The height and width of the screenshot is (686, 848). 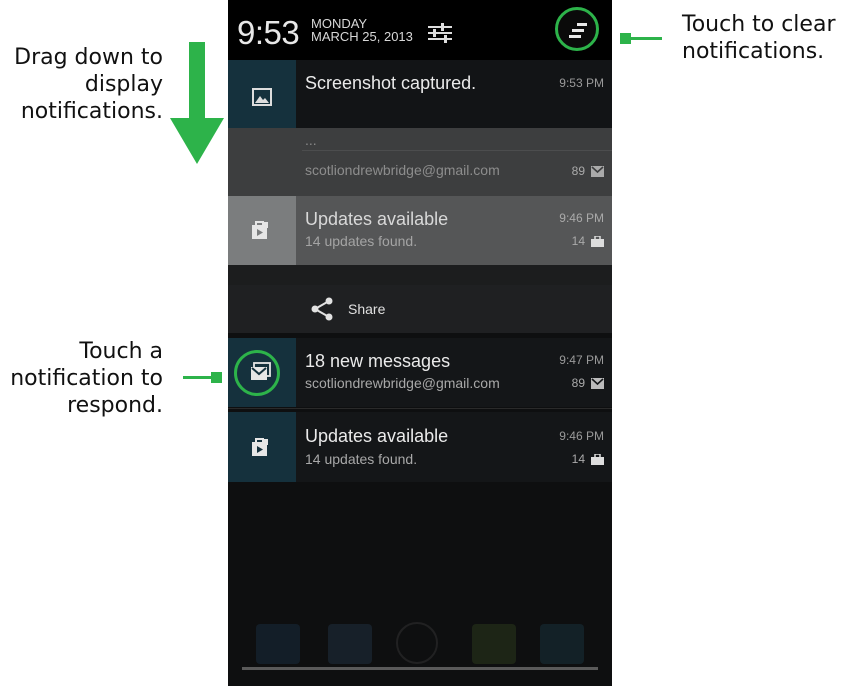 I want to click on status-date: MONDAY MARCH 25, 2013, so click(x=362, y=30).